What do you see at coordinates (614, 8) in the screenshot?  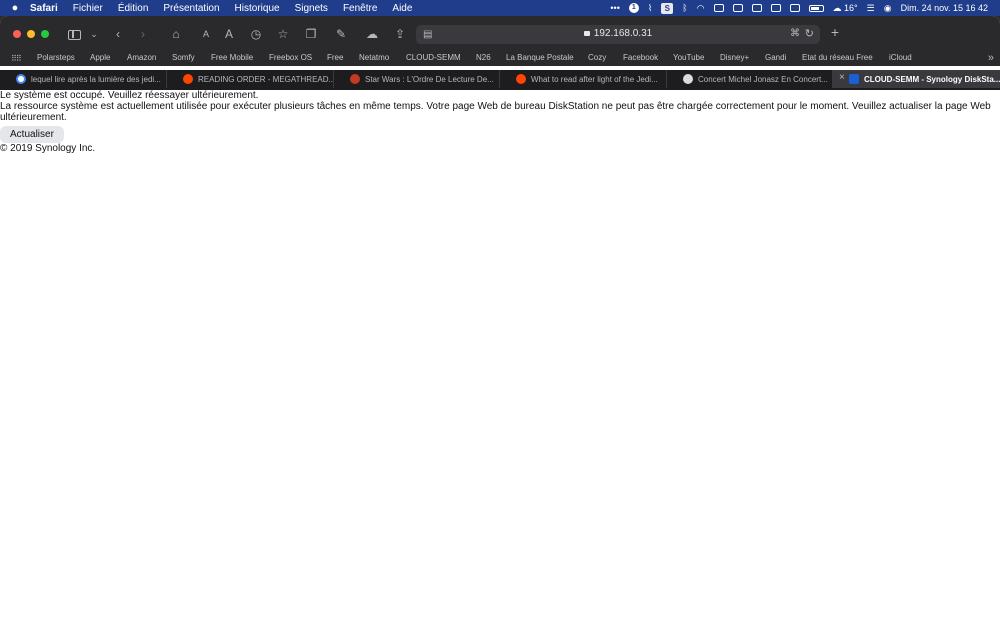 I see `more-dots-icon: •••` at bounding box center [614, 8].